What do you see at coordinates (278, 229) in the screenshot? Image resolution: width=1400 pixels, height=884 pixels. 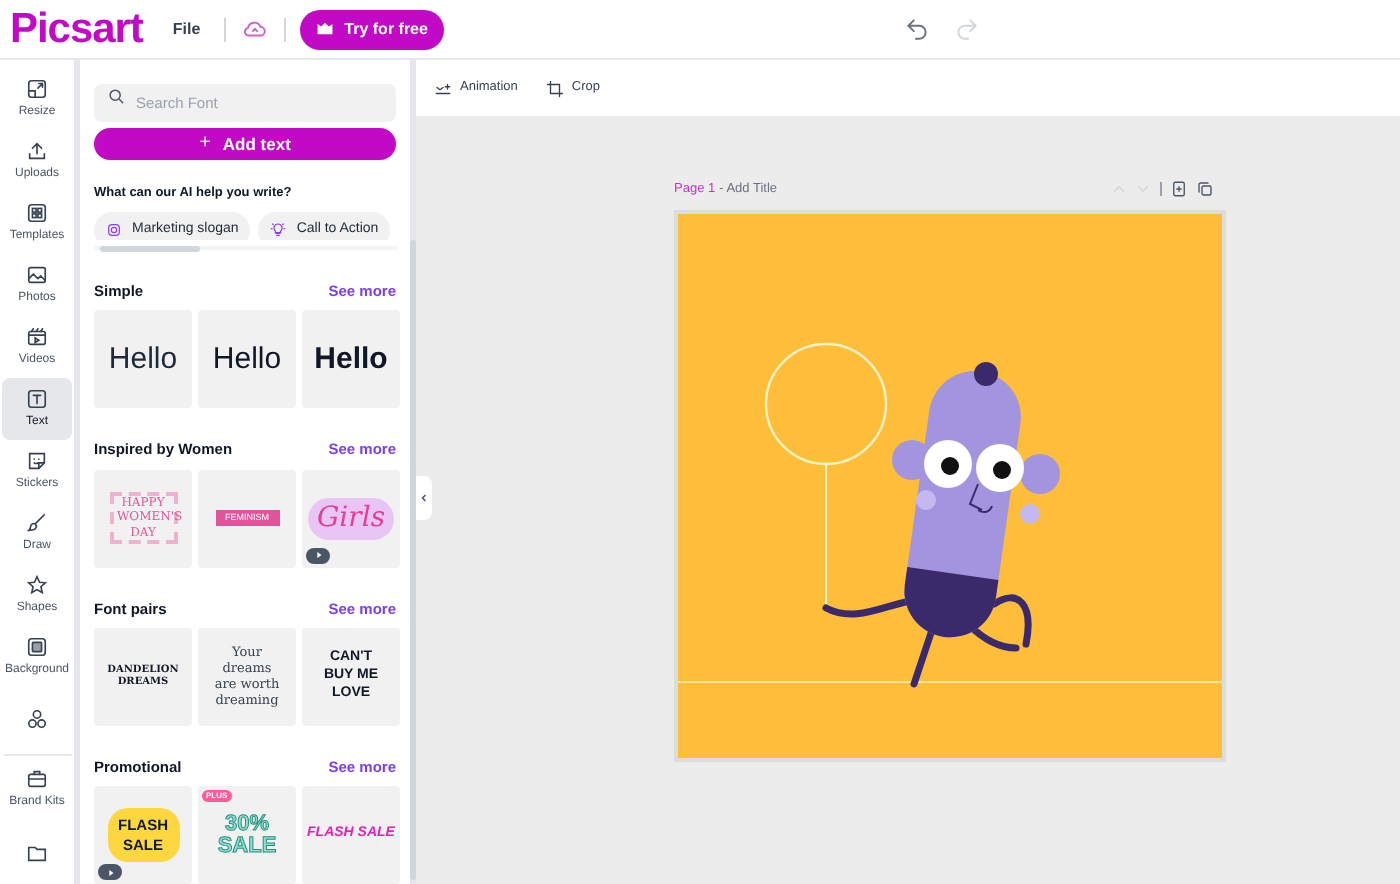 I see `lightbulb-icon` at bounding box center [278, 229].